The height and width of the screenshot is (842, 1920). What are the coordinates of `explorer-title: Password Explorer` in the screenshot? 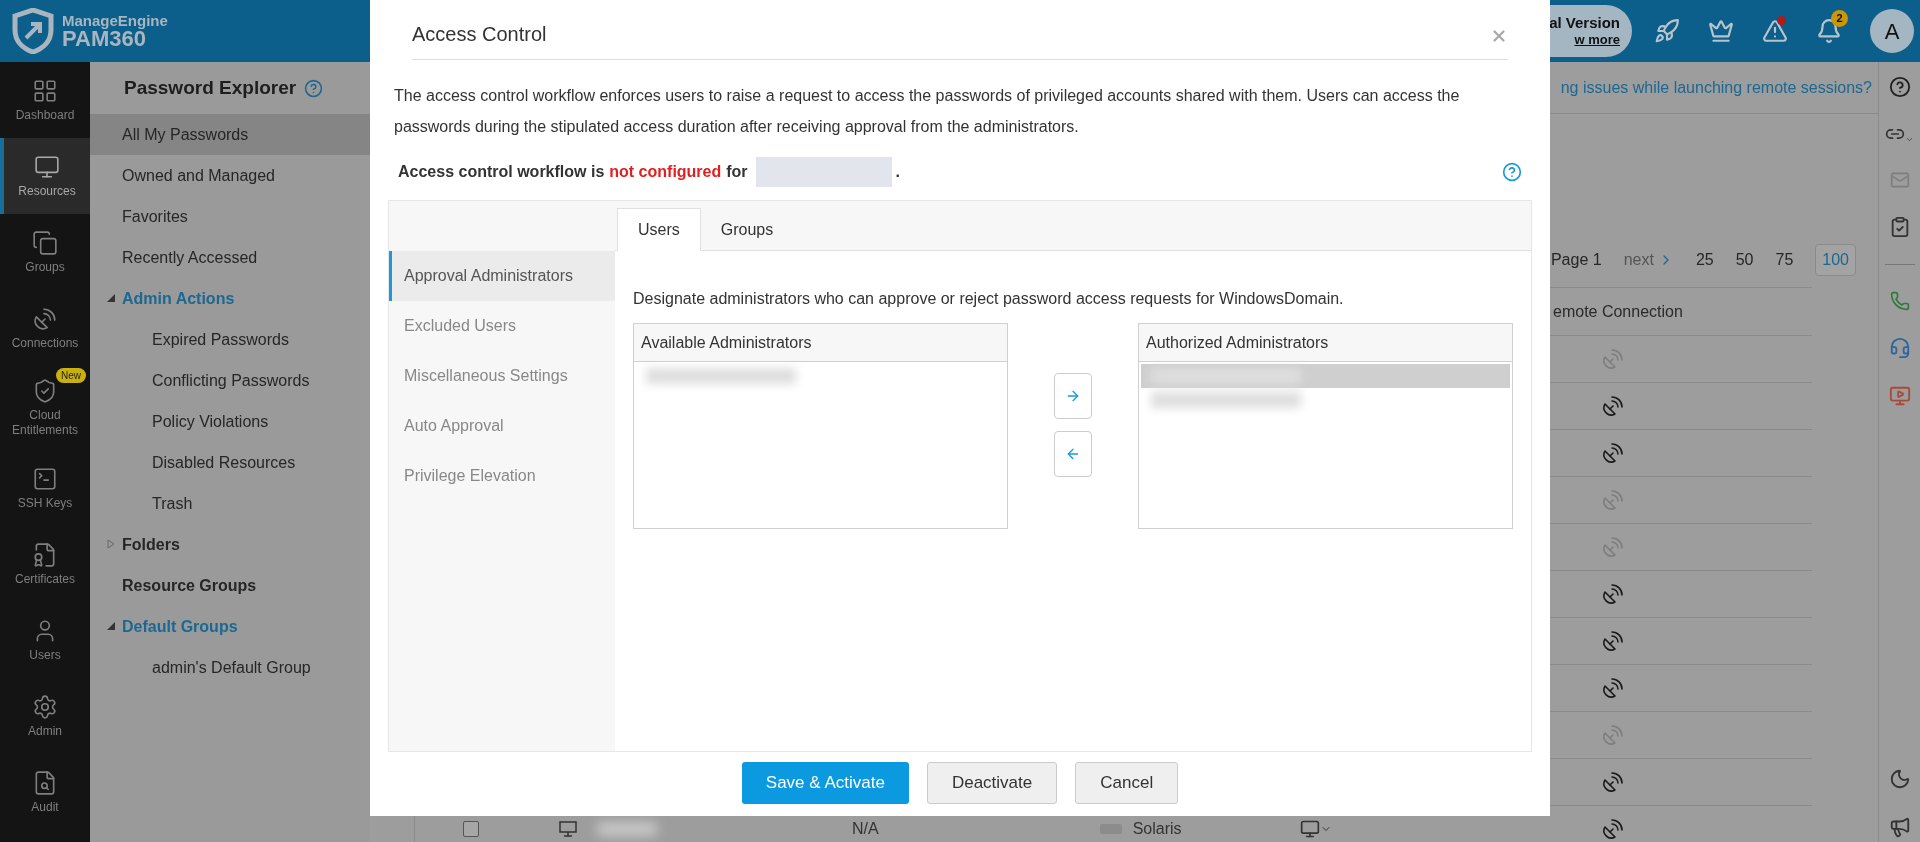 It's located at (210, 87).